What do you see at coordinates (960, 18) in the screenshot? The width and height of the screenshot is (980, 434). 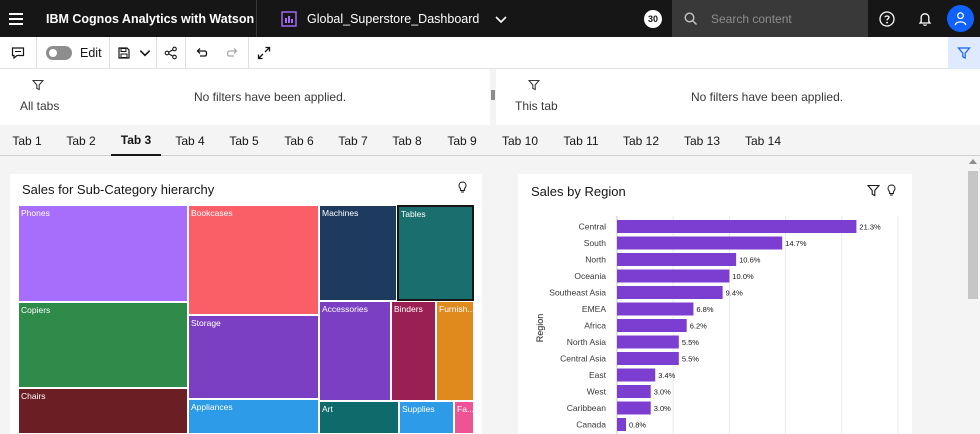 I see `user-avatar-icon` at bounding box center [960, 18].